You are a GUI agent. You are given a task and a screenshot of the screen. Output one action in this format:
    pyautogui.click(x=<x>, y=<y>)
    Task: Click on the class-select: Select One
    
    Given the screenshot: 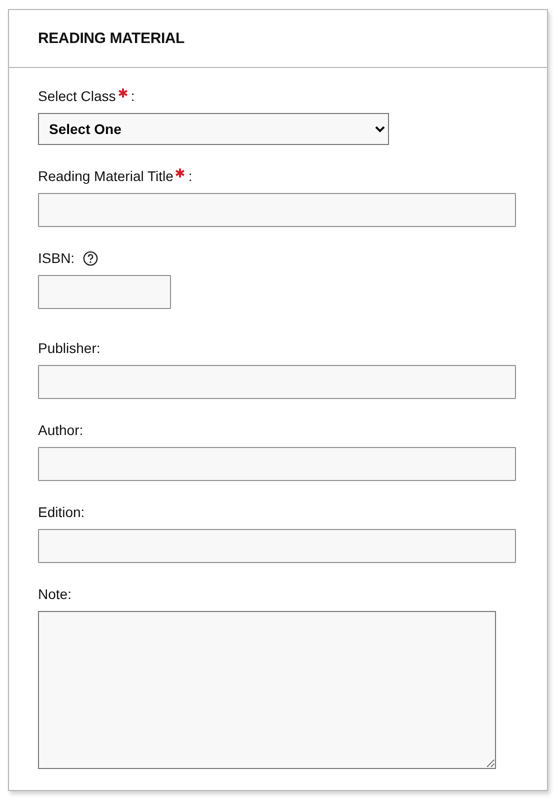 What is the action you would take?
    pyautogui.click(x=213, y=129)
    